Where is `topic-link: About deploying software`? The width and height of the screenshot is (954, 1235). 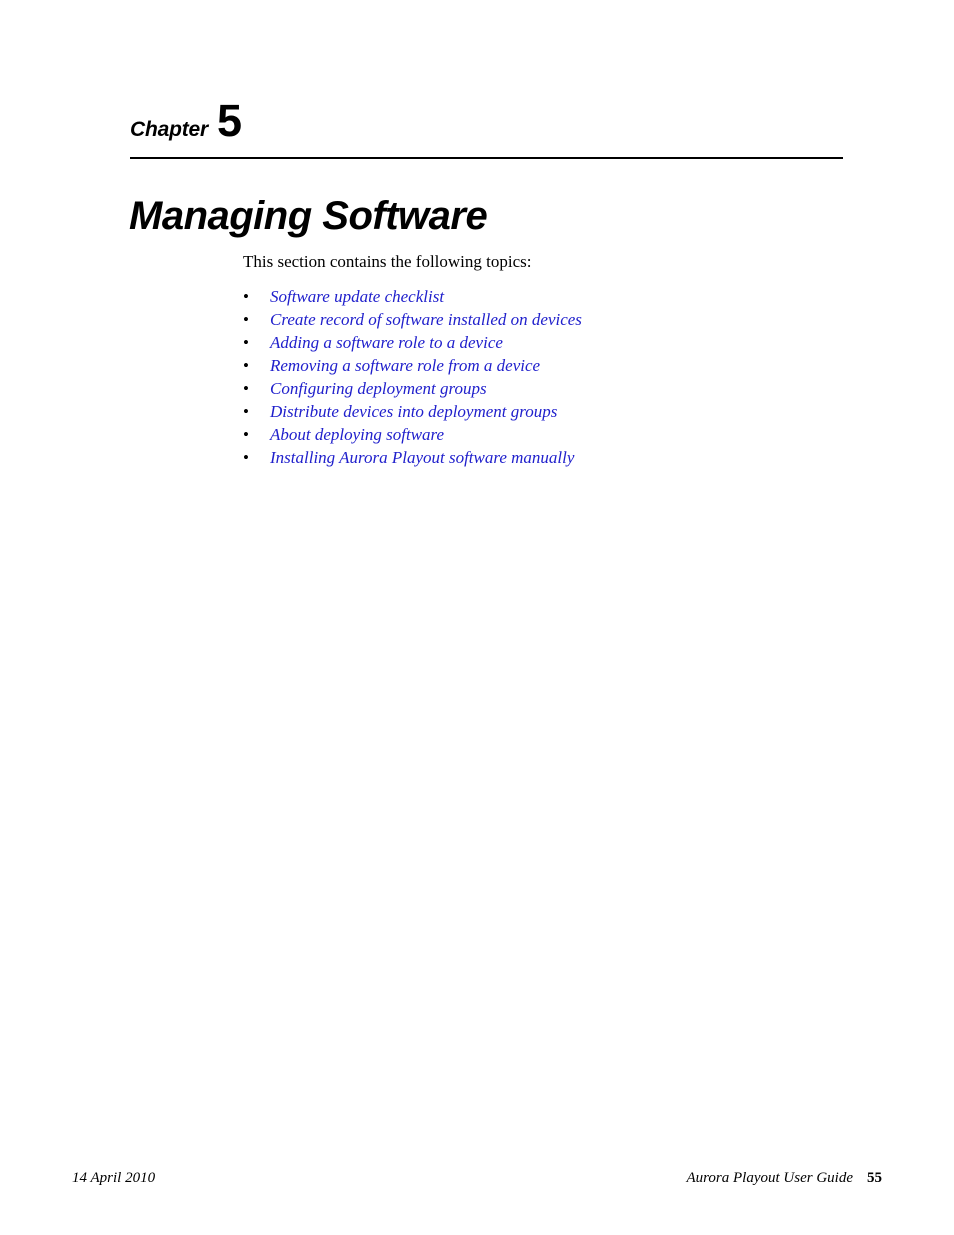 topic-link: About deploying software is located at coordinates (357, 434).